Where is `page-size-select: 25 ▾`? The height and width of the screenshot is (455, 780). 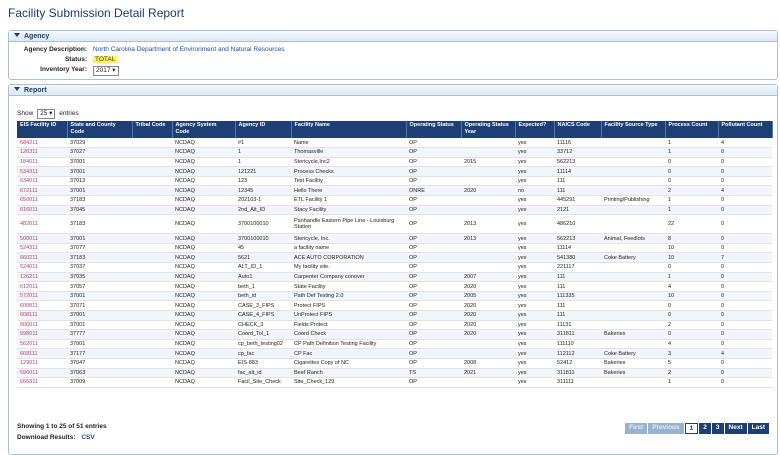 page-size-select: 25 ▾ is located at coordinates (46, 114).